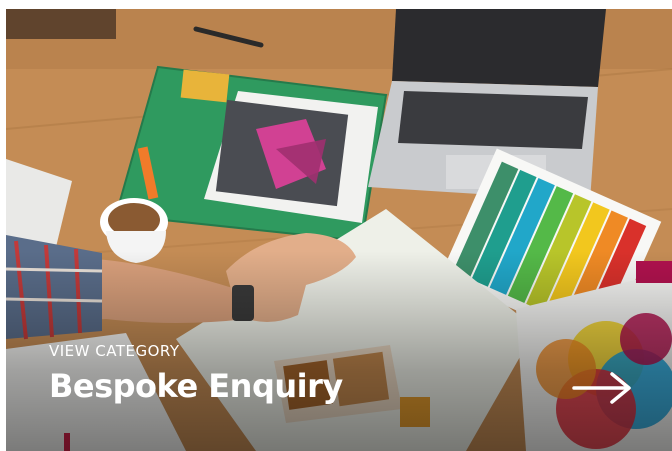 The image size is (672, 451). I want to click on arrow-right-icon, so click(603, 388).